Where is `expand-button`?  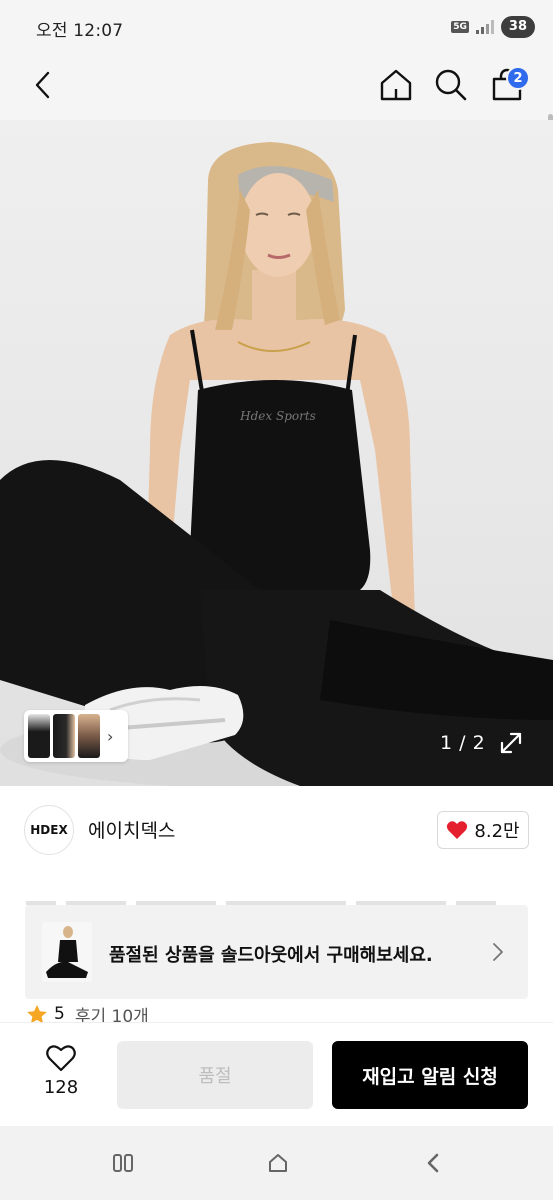 expand-button is located at coordinates (511, 743).